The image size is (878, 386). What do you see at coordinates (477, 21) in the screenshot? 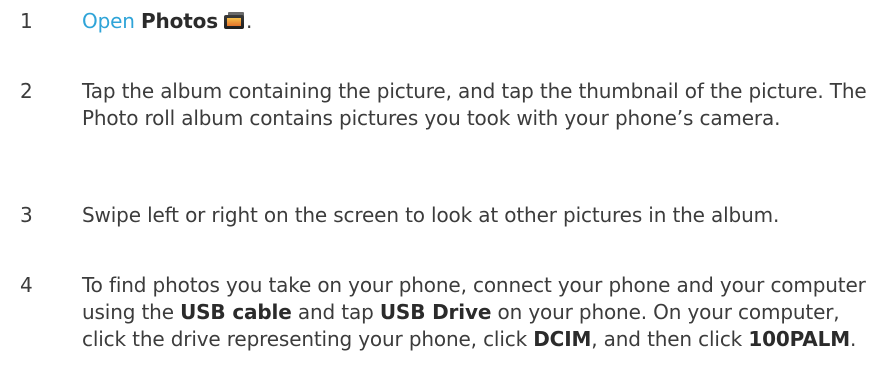
I see `step-text: Open Photos.` at bounding box center [477, 21].